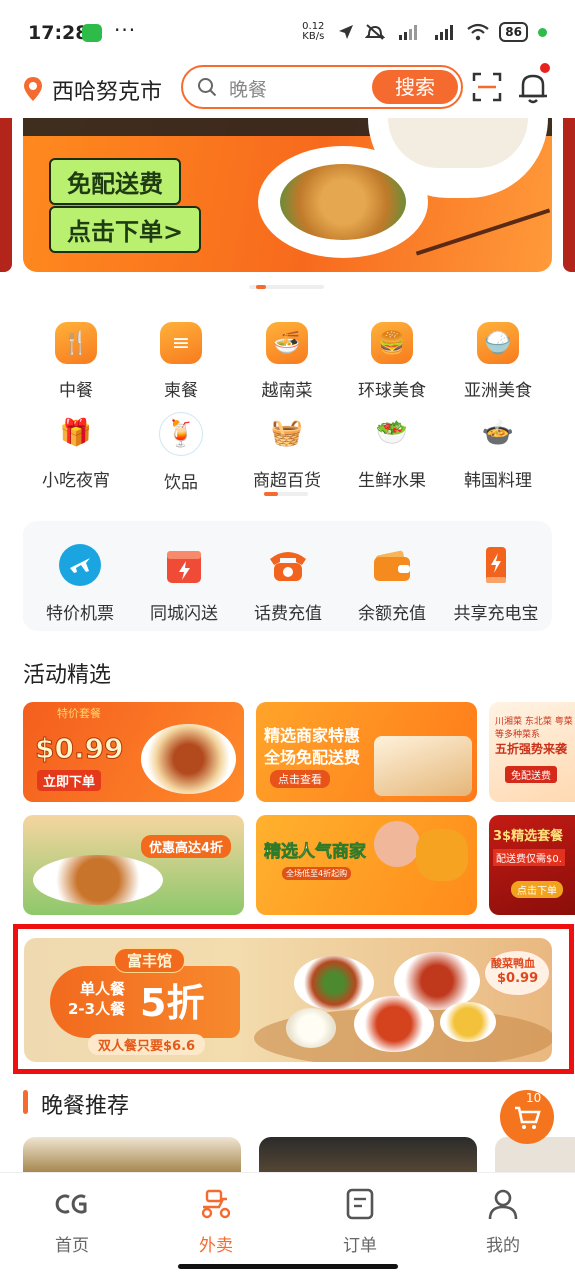  Describe the element at coordinates (498, 433) in the screenshot. I see `korean-bowl-icon: 🍲` at that location.